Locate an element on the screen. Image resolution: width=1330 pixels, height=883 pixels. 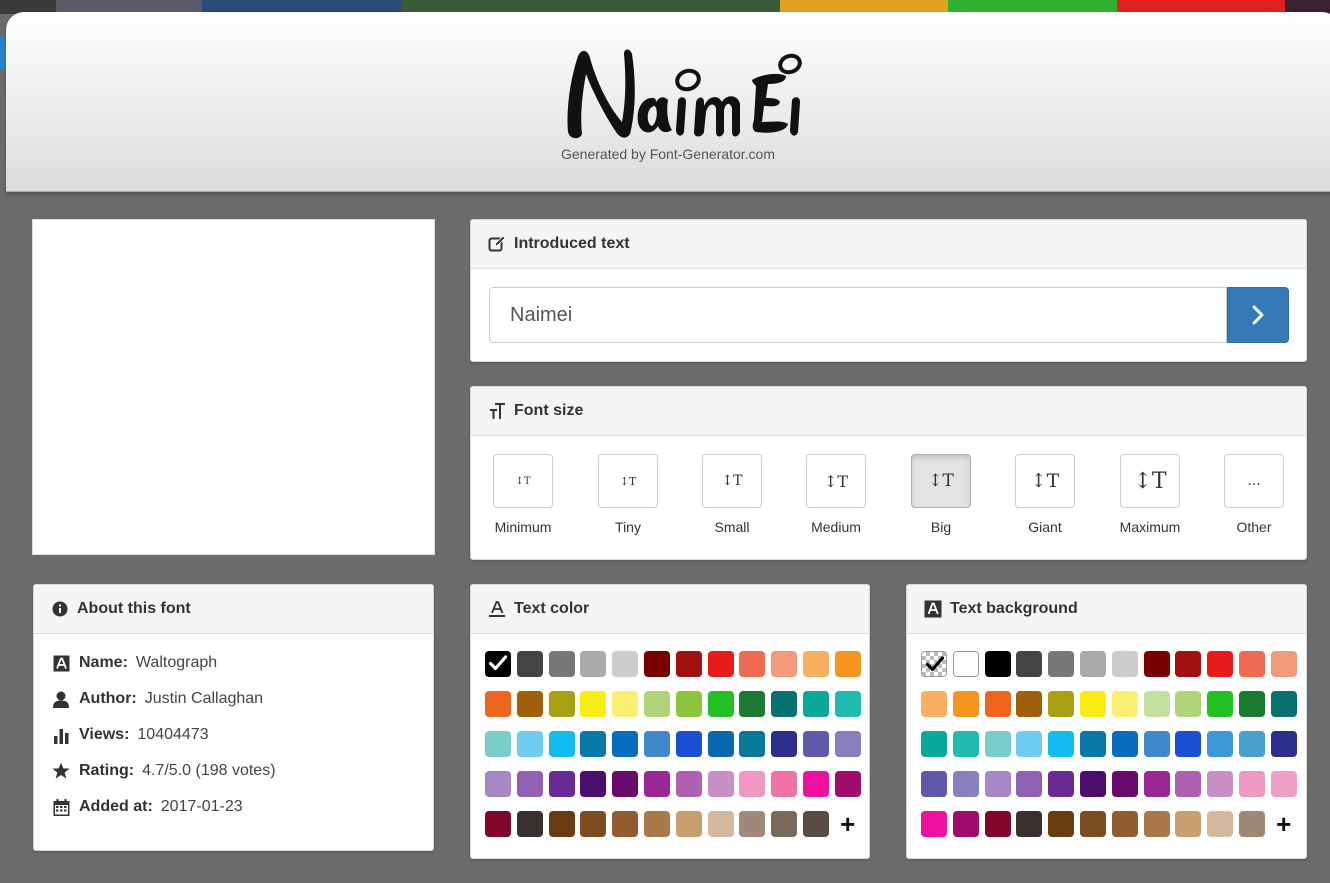
font-size-maximum-button: ↕T is located at coordinates (1150, 481).